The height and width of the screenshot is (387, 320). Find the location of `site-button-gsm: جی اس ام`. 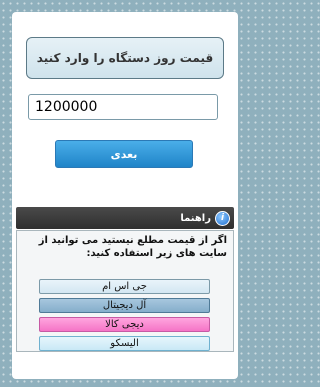

site-button-gsm: جی اس ام is located at coordinates (124, 286).